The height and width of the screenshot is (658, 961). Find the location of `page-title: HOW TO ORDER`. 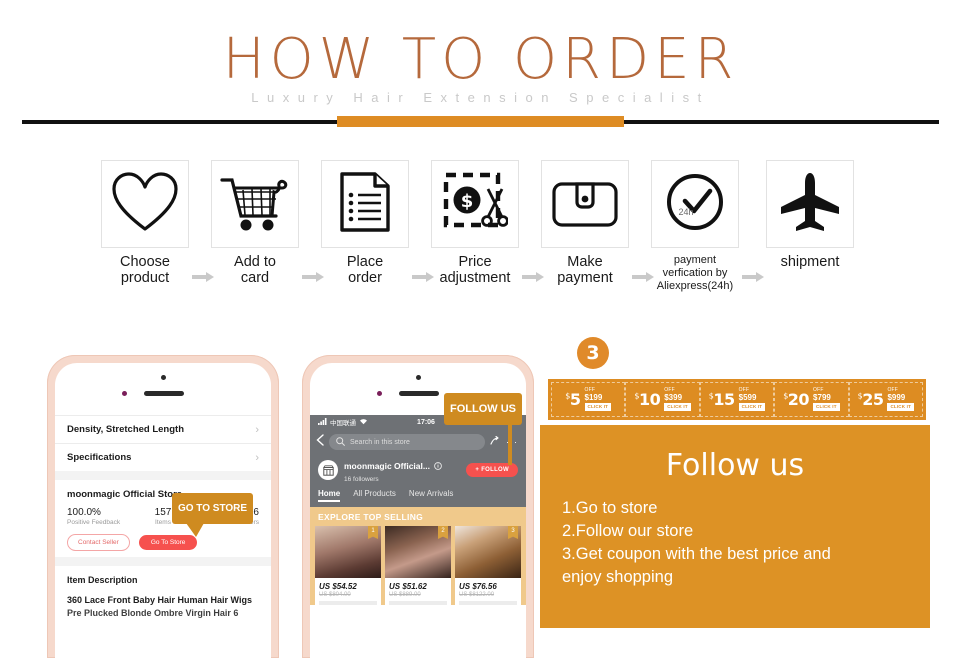

page-title: HOW TO ORDER is located at coordinates (480, 59).